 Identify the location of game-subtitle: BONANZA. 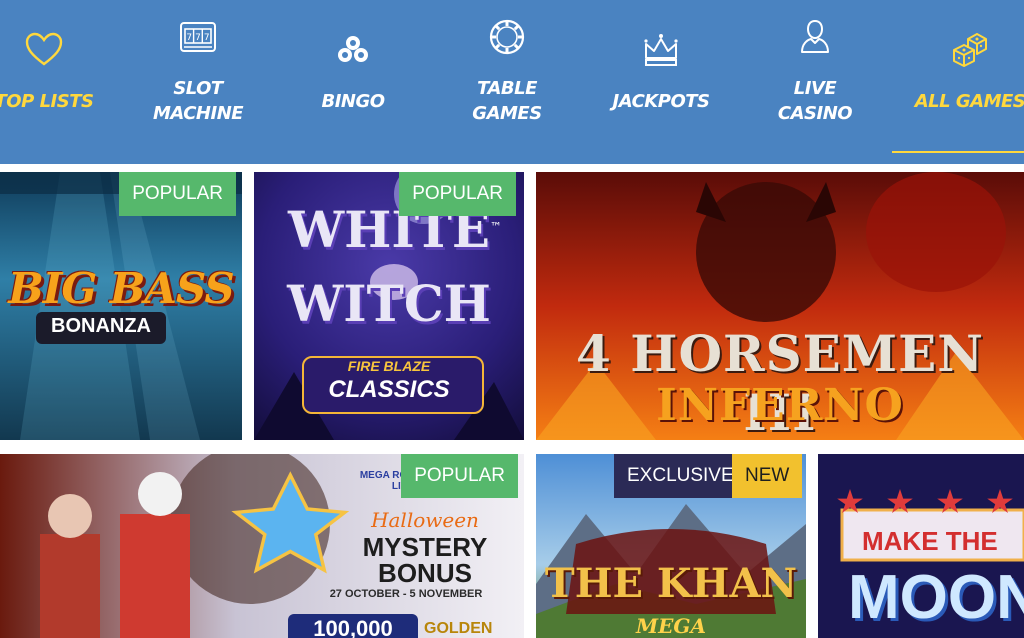
(101, 326).